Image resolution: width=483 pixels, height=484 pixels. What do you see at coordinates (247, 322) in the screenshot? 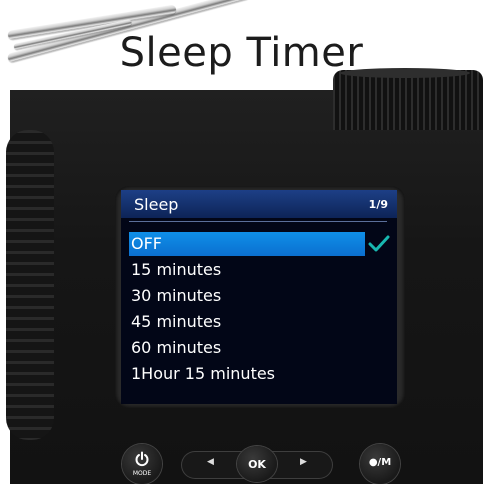
I see `menu-item-45-minutes: 45 minutes` at bounding box center [247, 322].